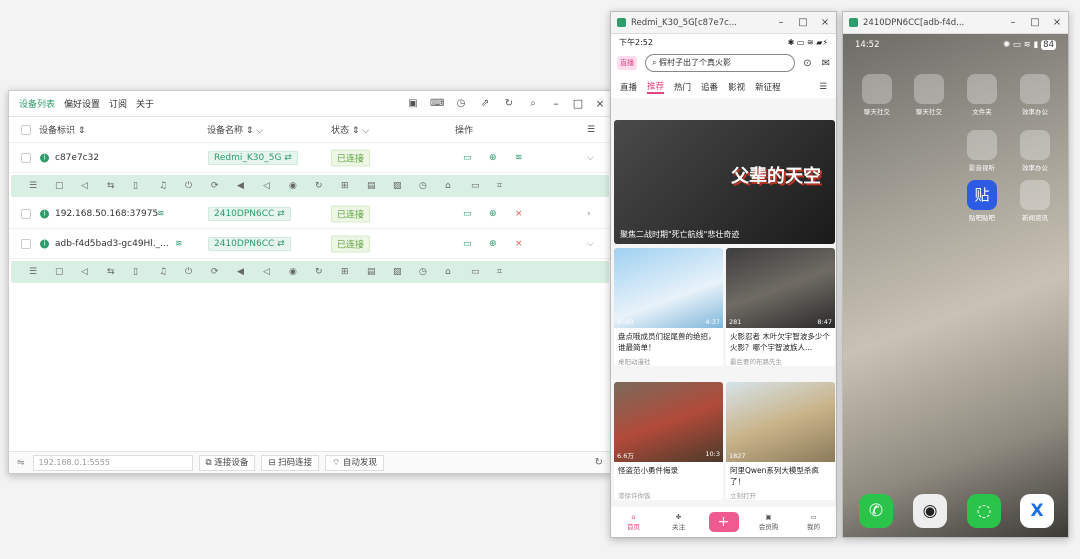  What do you see at coordinates (235, 129) in the screenshot?
I see `col-device-name: 设备名称 ⇕ ⌵` at bounding box center [235, 129].